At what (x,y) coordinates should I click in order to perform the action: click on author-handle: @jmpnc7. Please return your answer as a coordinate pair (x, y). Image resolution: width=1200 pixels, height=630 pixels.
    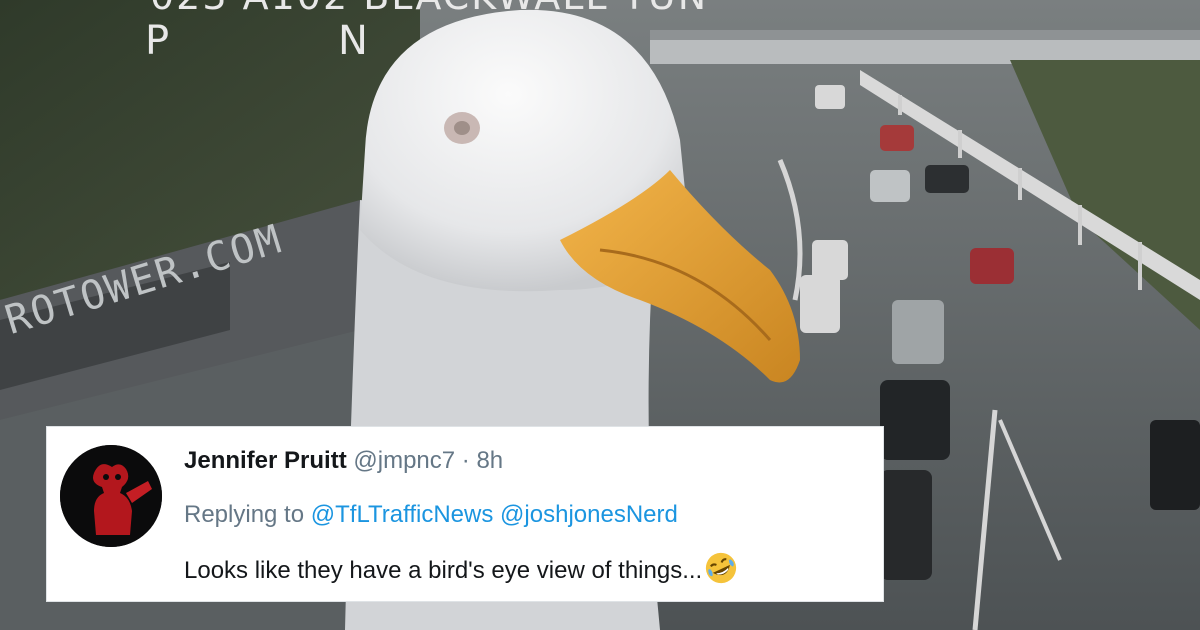
    Looking at the image, I should click on (404, 460).